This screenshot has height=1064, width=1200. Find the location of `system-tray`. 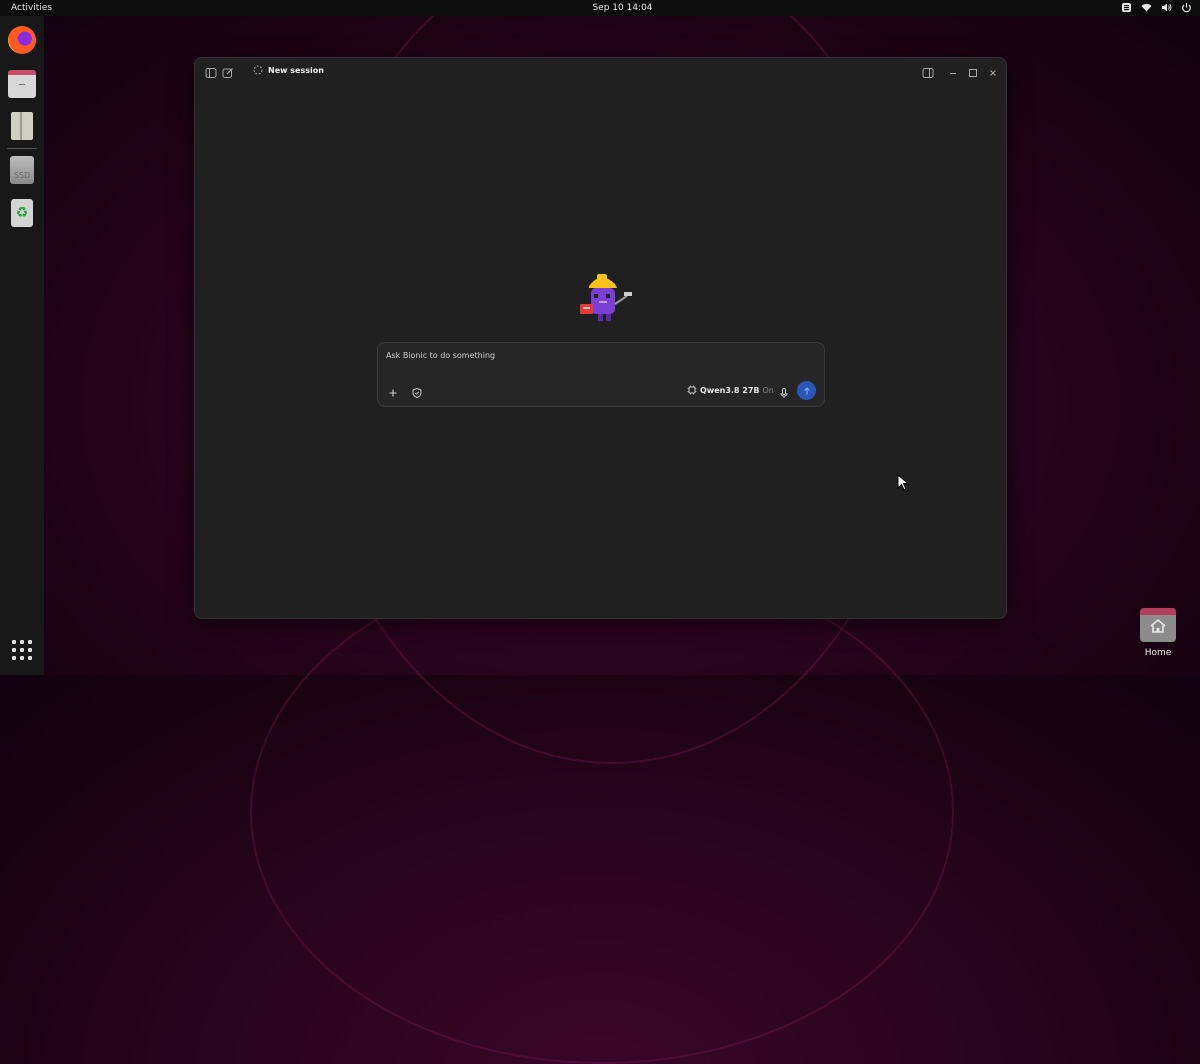

system-tray is located at coordinates (1156, 7).